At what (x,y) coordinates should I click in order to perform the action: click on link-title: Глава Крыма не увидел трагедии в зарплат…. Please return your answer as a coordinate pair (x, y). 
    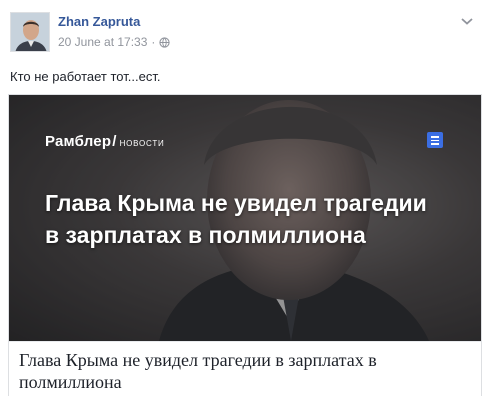
    Looking at the image, I should click on (239, 371).